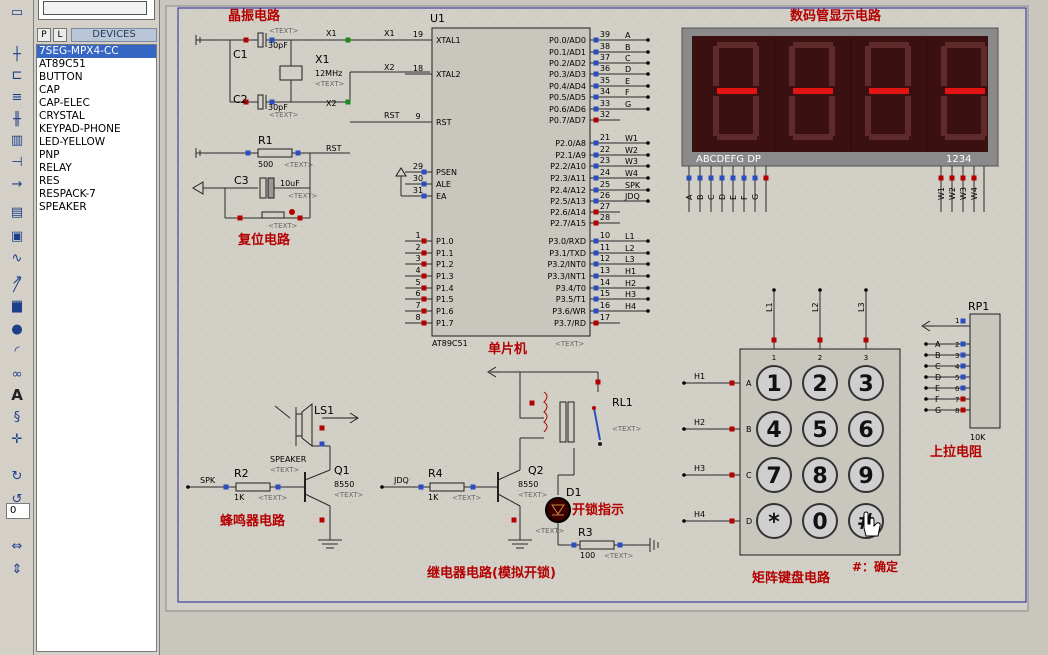  What do you see at coordinates (17, 184) in the screenshot?
I see `pin-icon: →` at bounding box center [17, 184].